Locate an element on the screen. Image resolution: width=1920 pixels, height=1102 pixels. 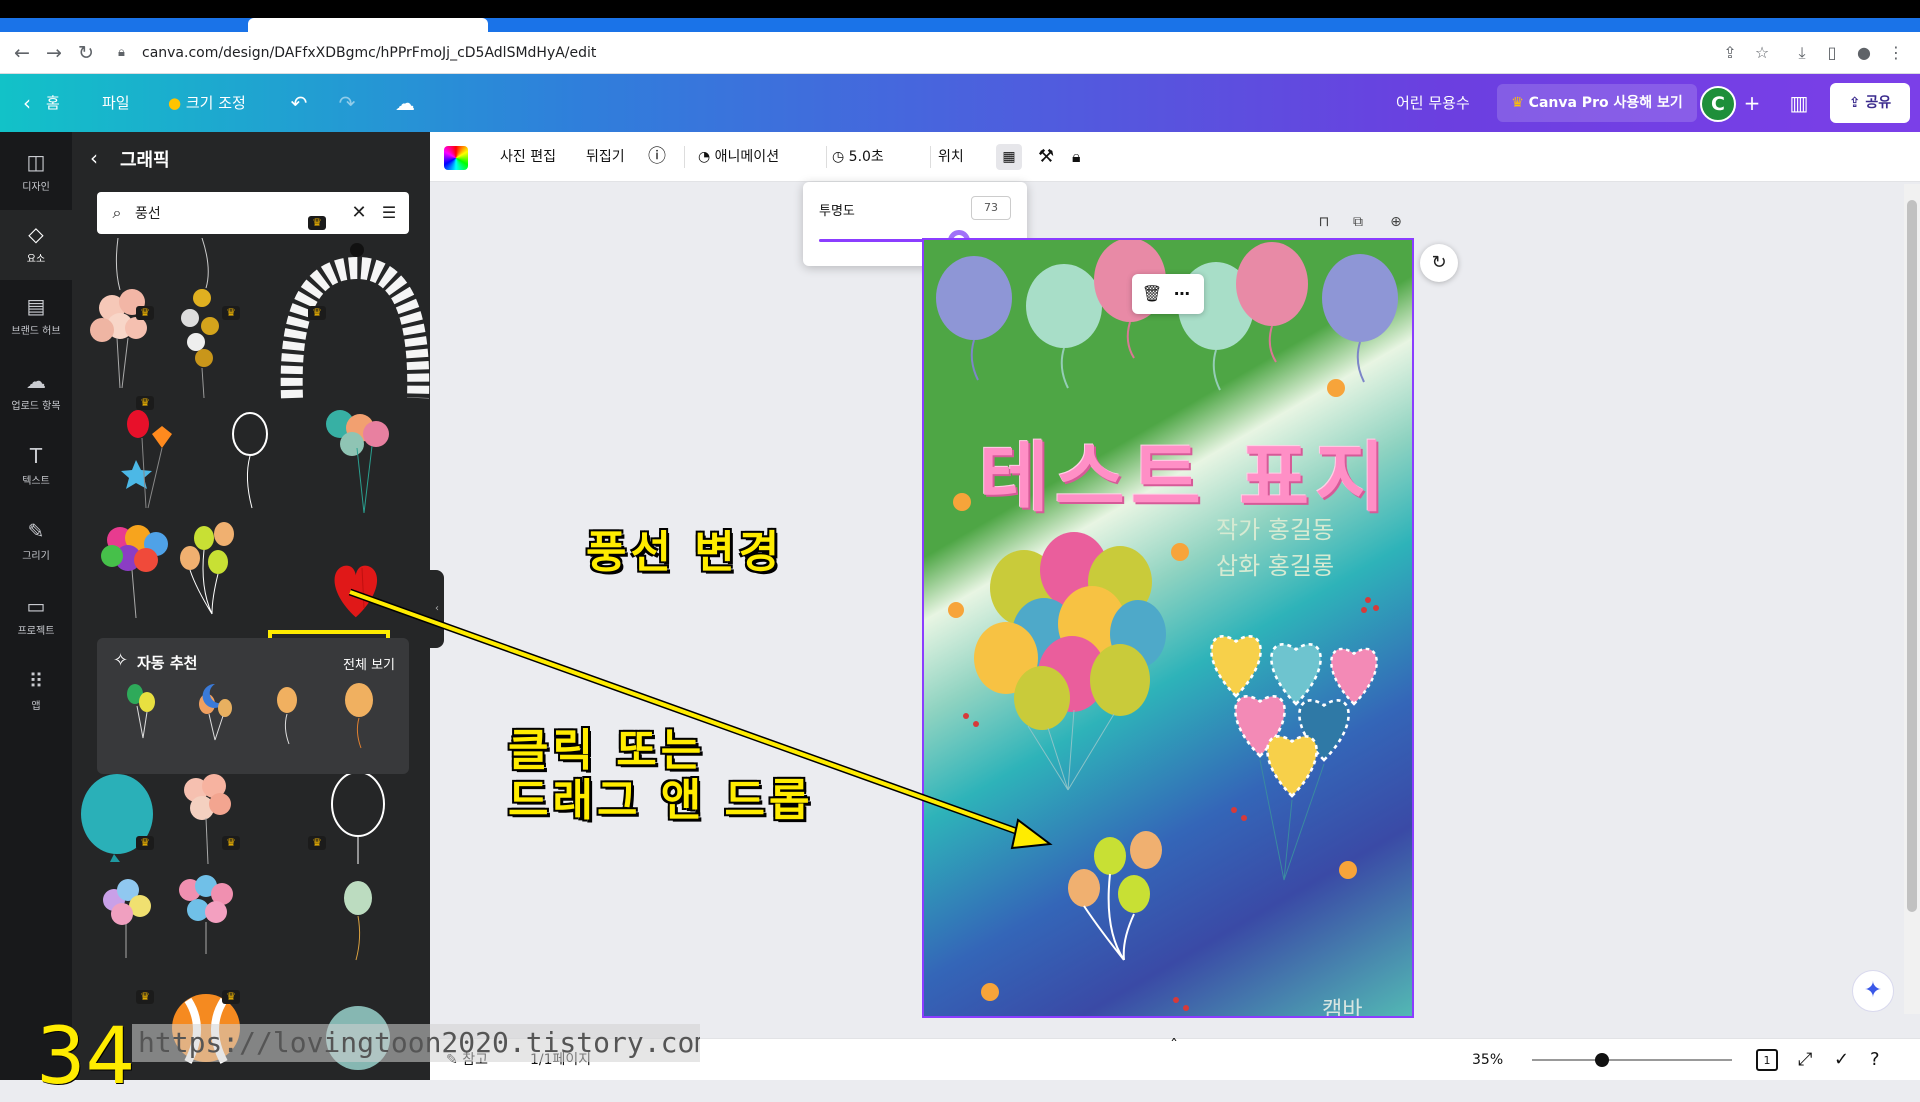
cover-title: 테스트 표지 is located at coordinates (1189, 471).